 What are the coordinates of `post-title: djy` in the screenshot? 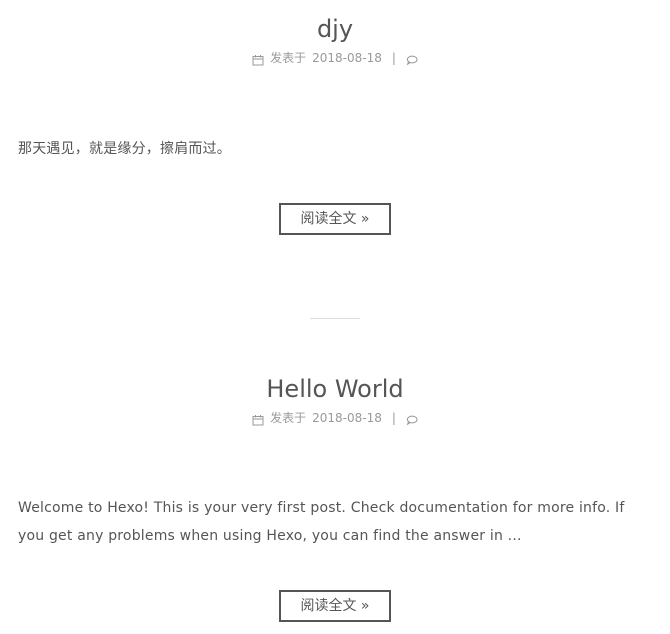 It's located at (335, 22).